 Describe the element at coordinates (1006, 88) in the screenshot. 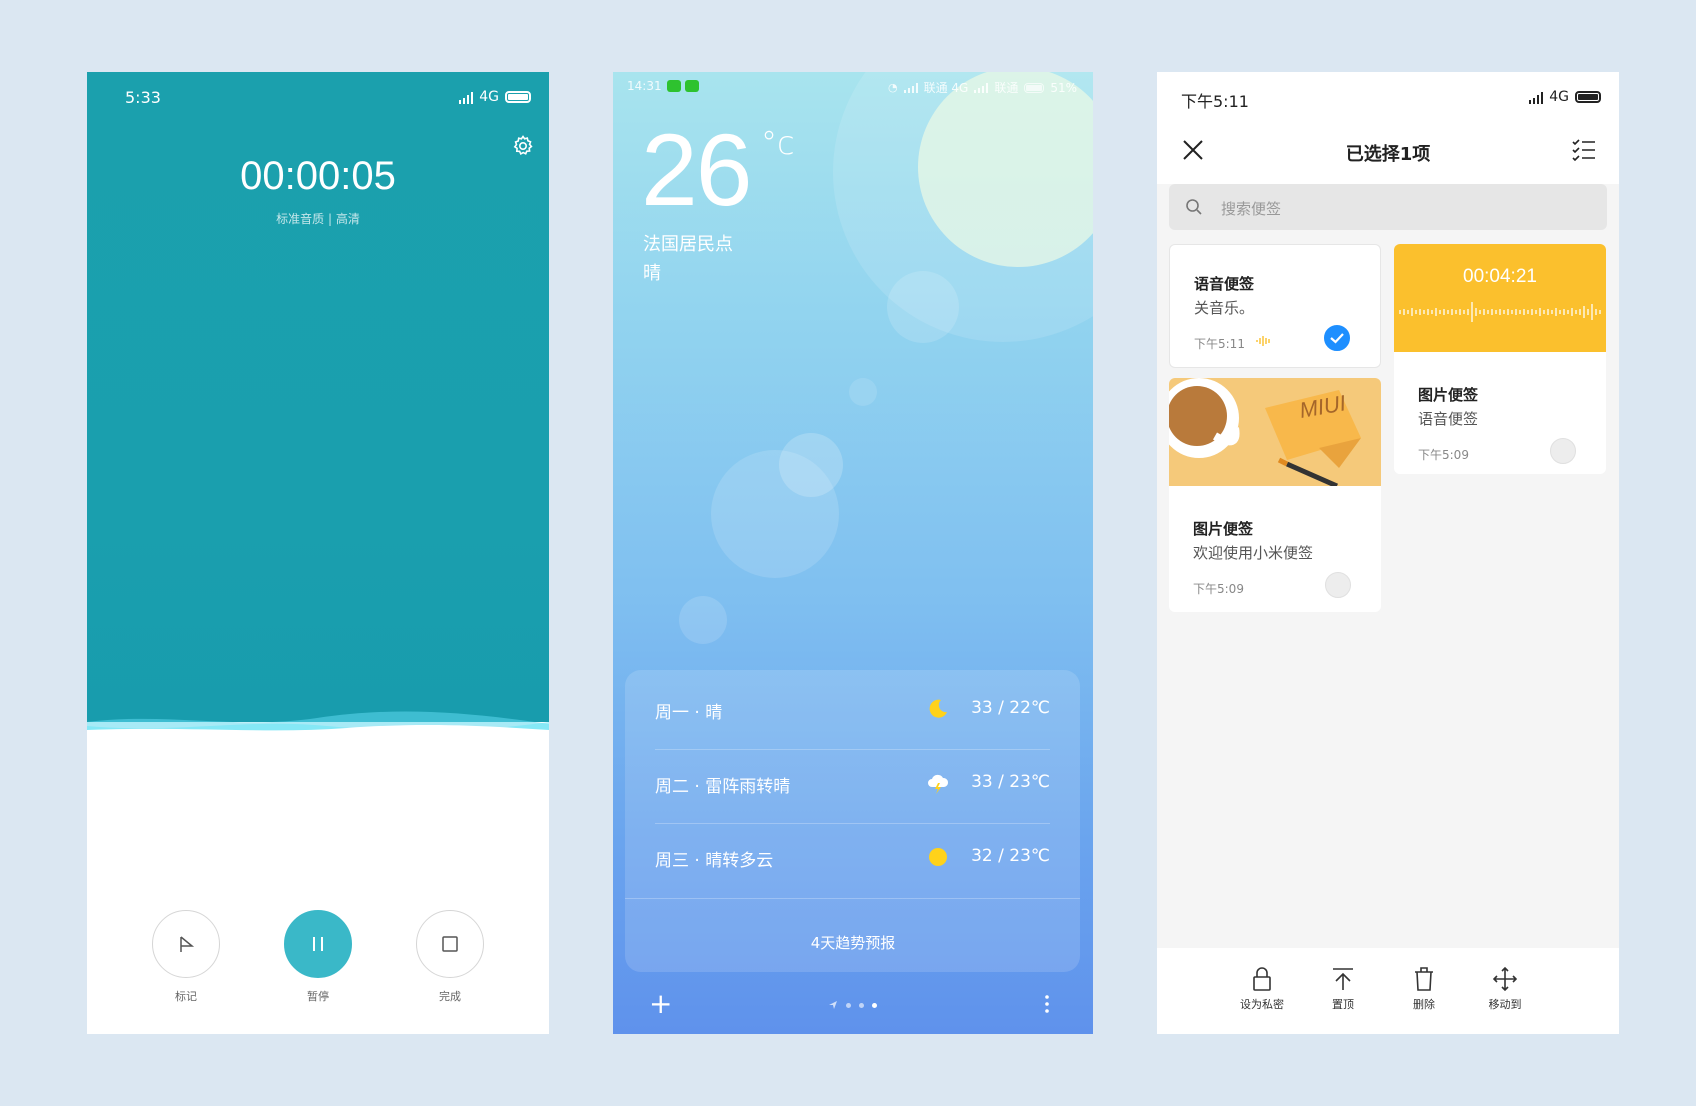

I see `carrier-2: 联通` at that location.